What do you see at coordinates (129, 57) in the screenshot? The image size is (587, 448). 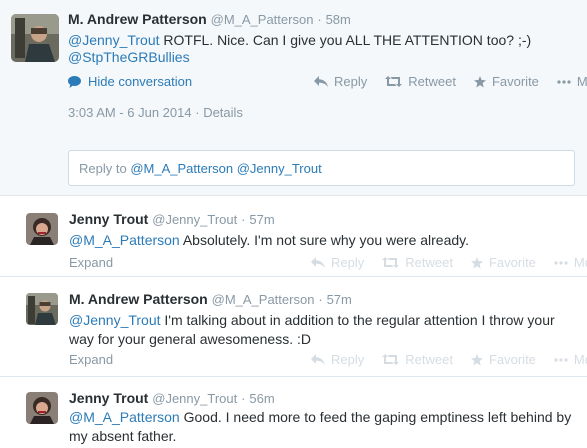 I see `mention-link: @StpTheGRBullies` at bounding box center [129, 57].